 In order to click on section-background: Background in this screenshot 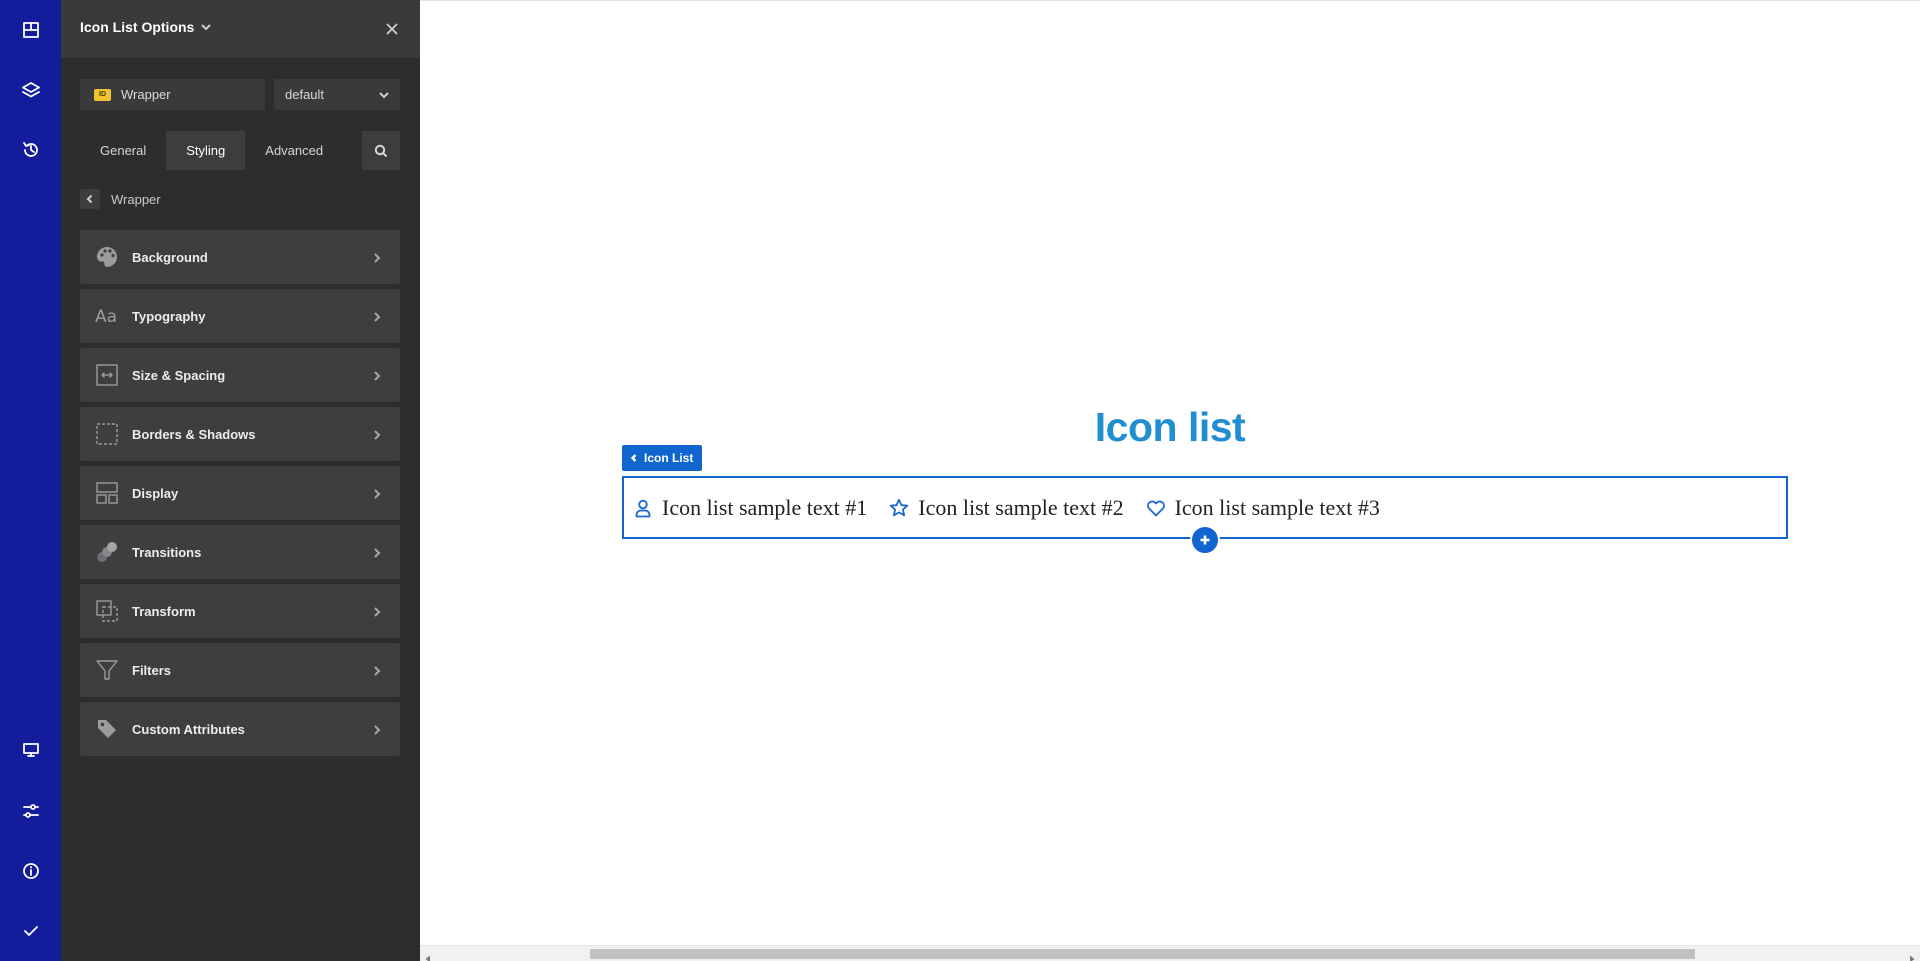, I will do `click(240, 257)`.